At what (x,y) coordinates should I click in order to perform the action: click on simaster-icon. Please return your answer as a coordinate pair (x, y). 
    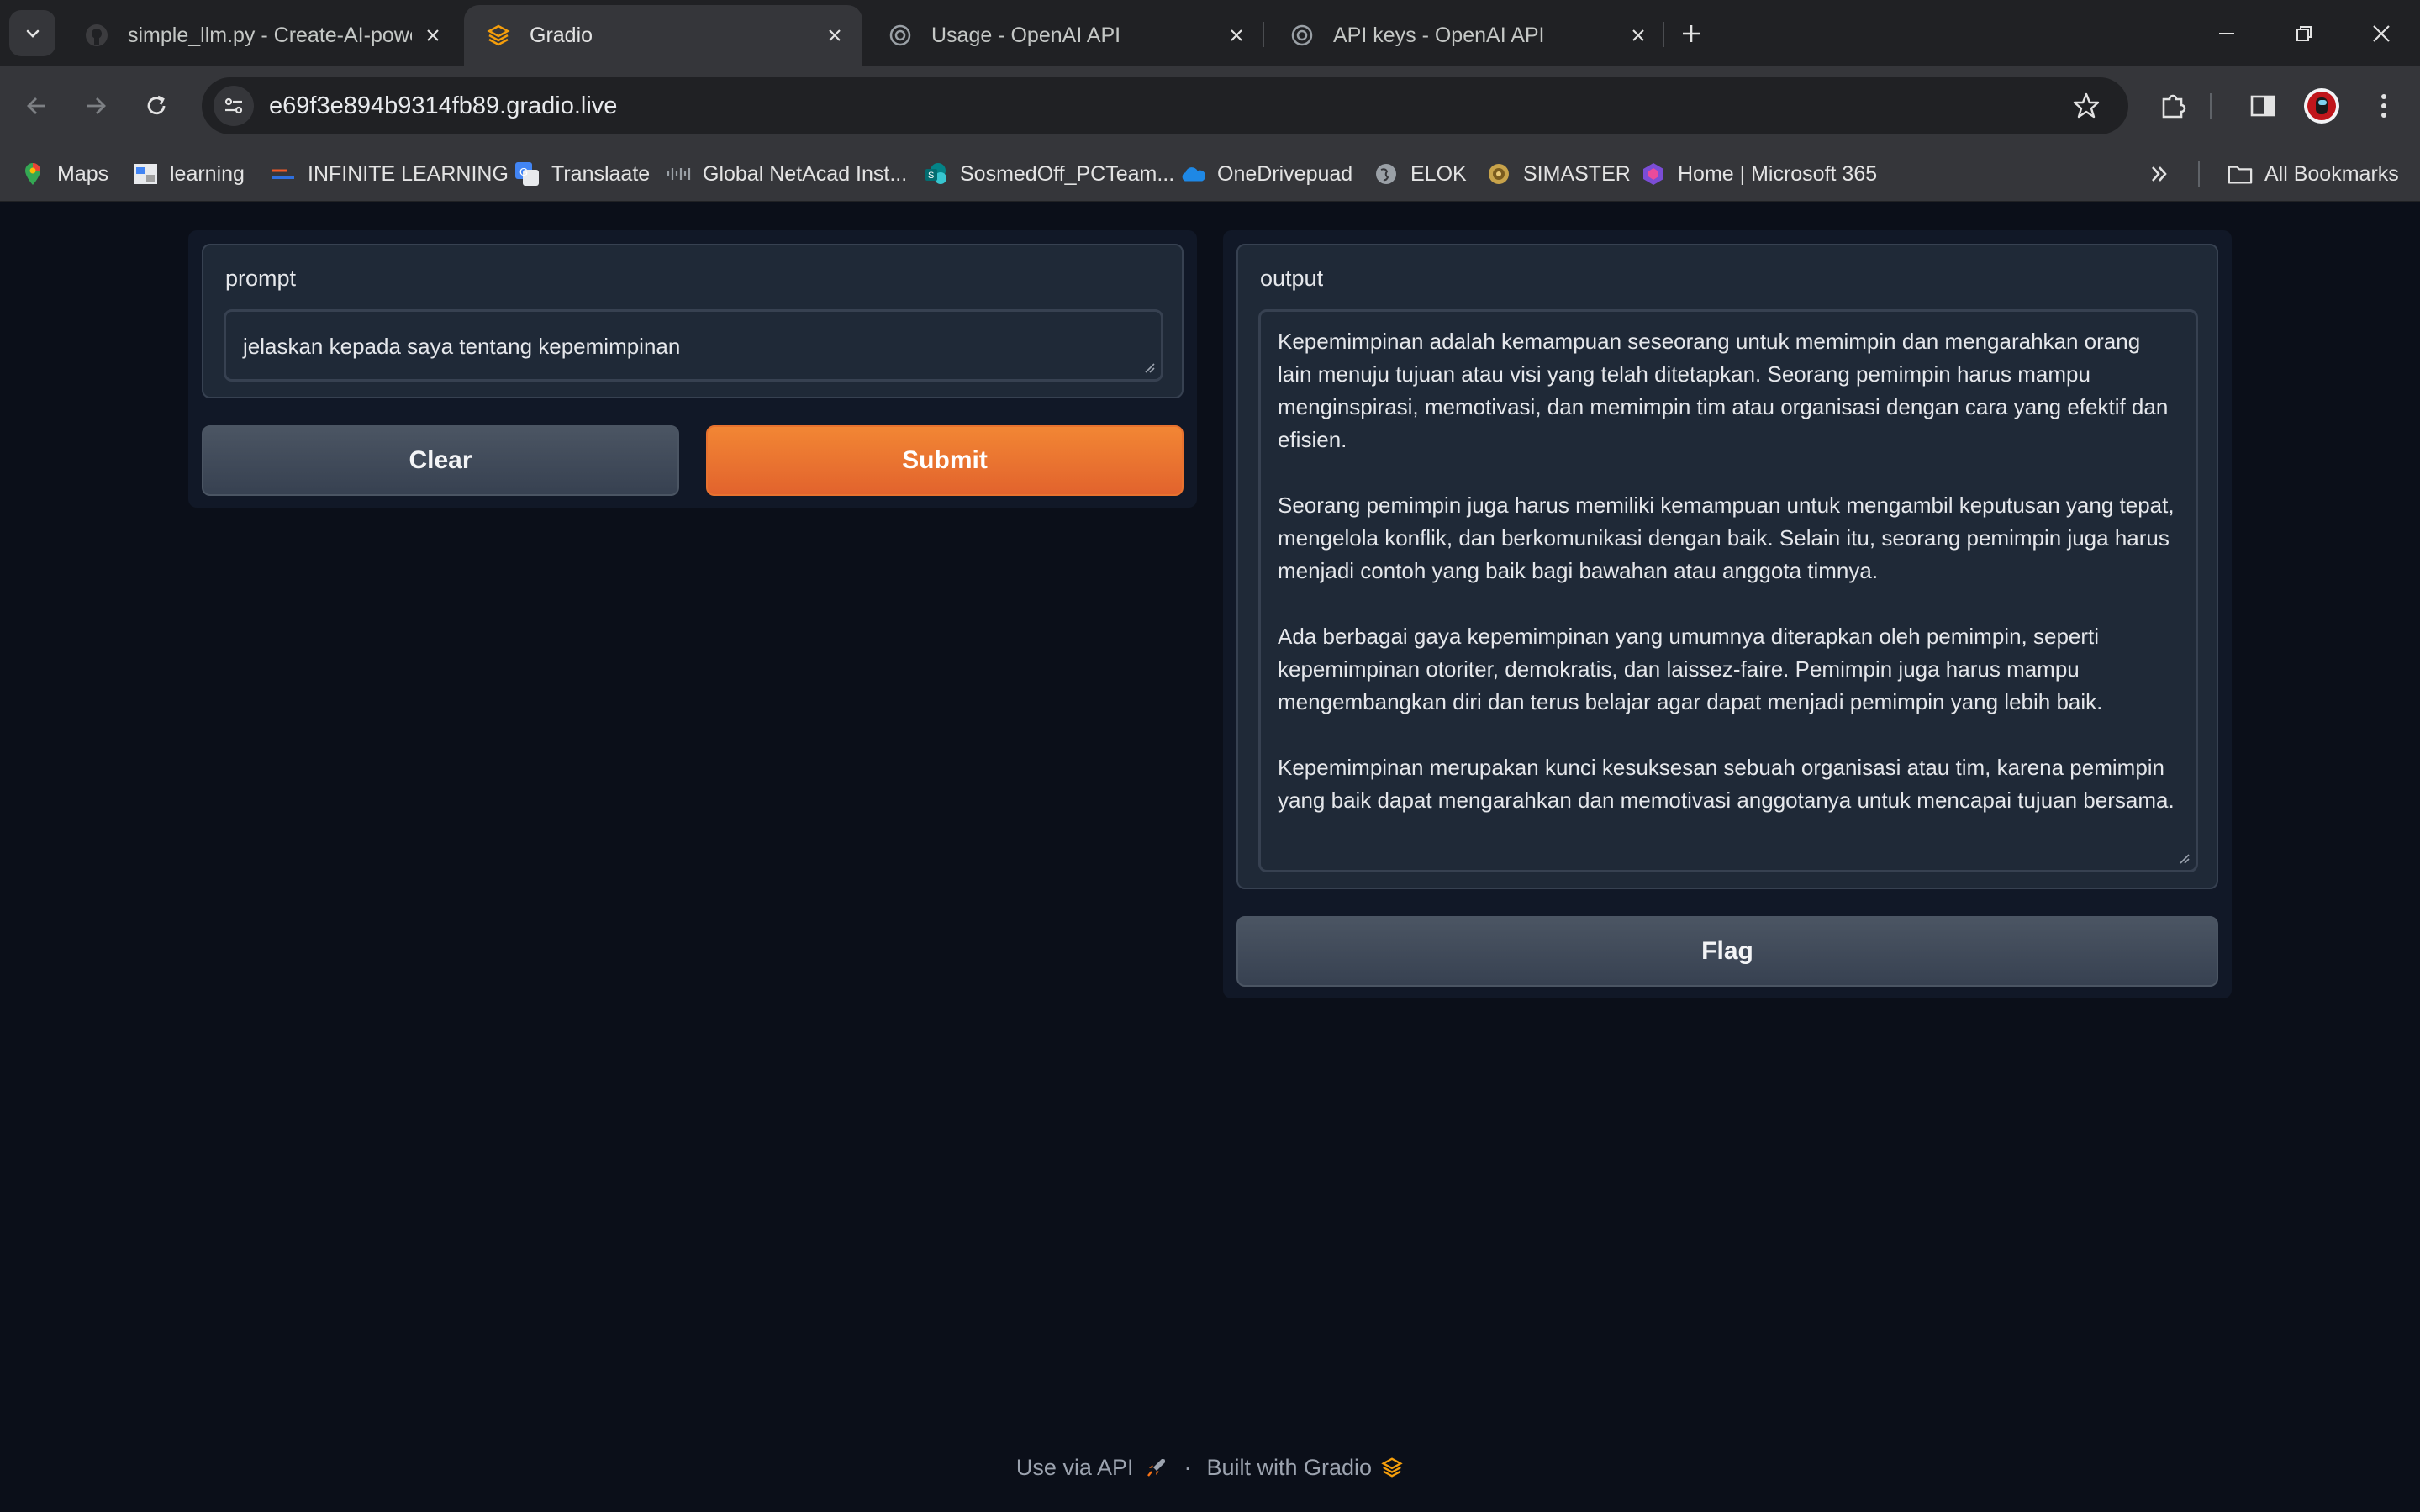
    Looking at the image, I should click on (1498, 174).